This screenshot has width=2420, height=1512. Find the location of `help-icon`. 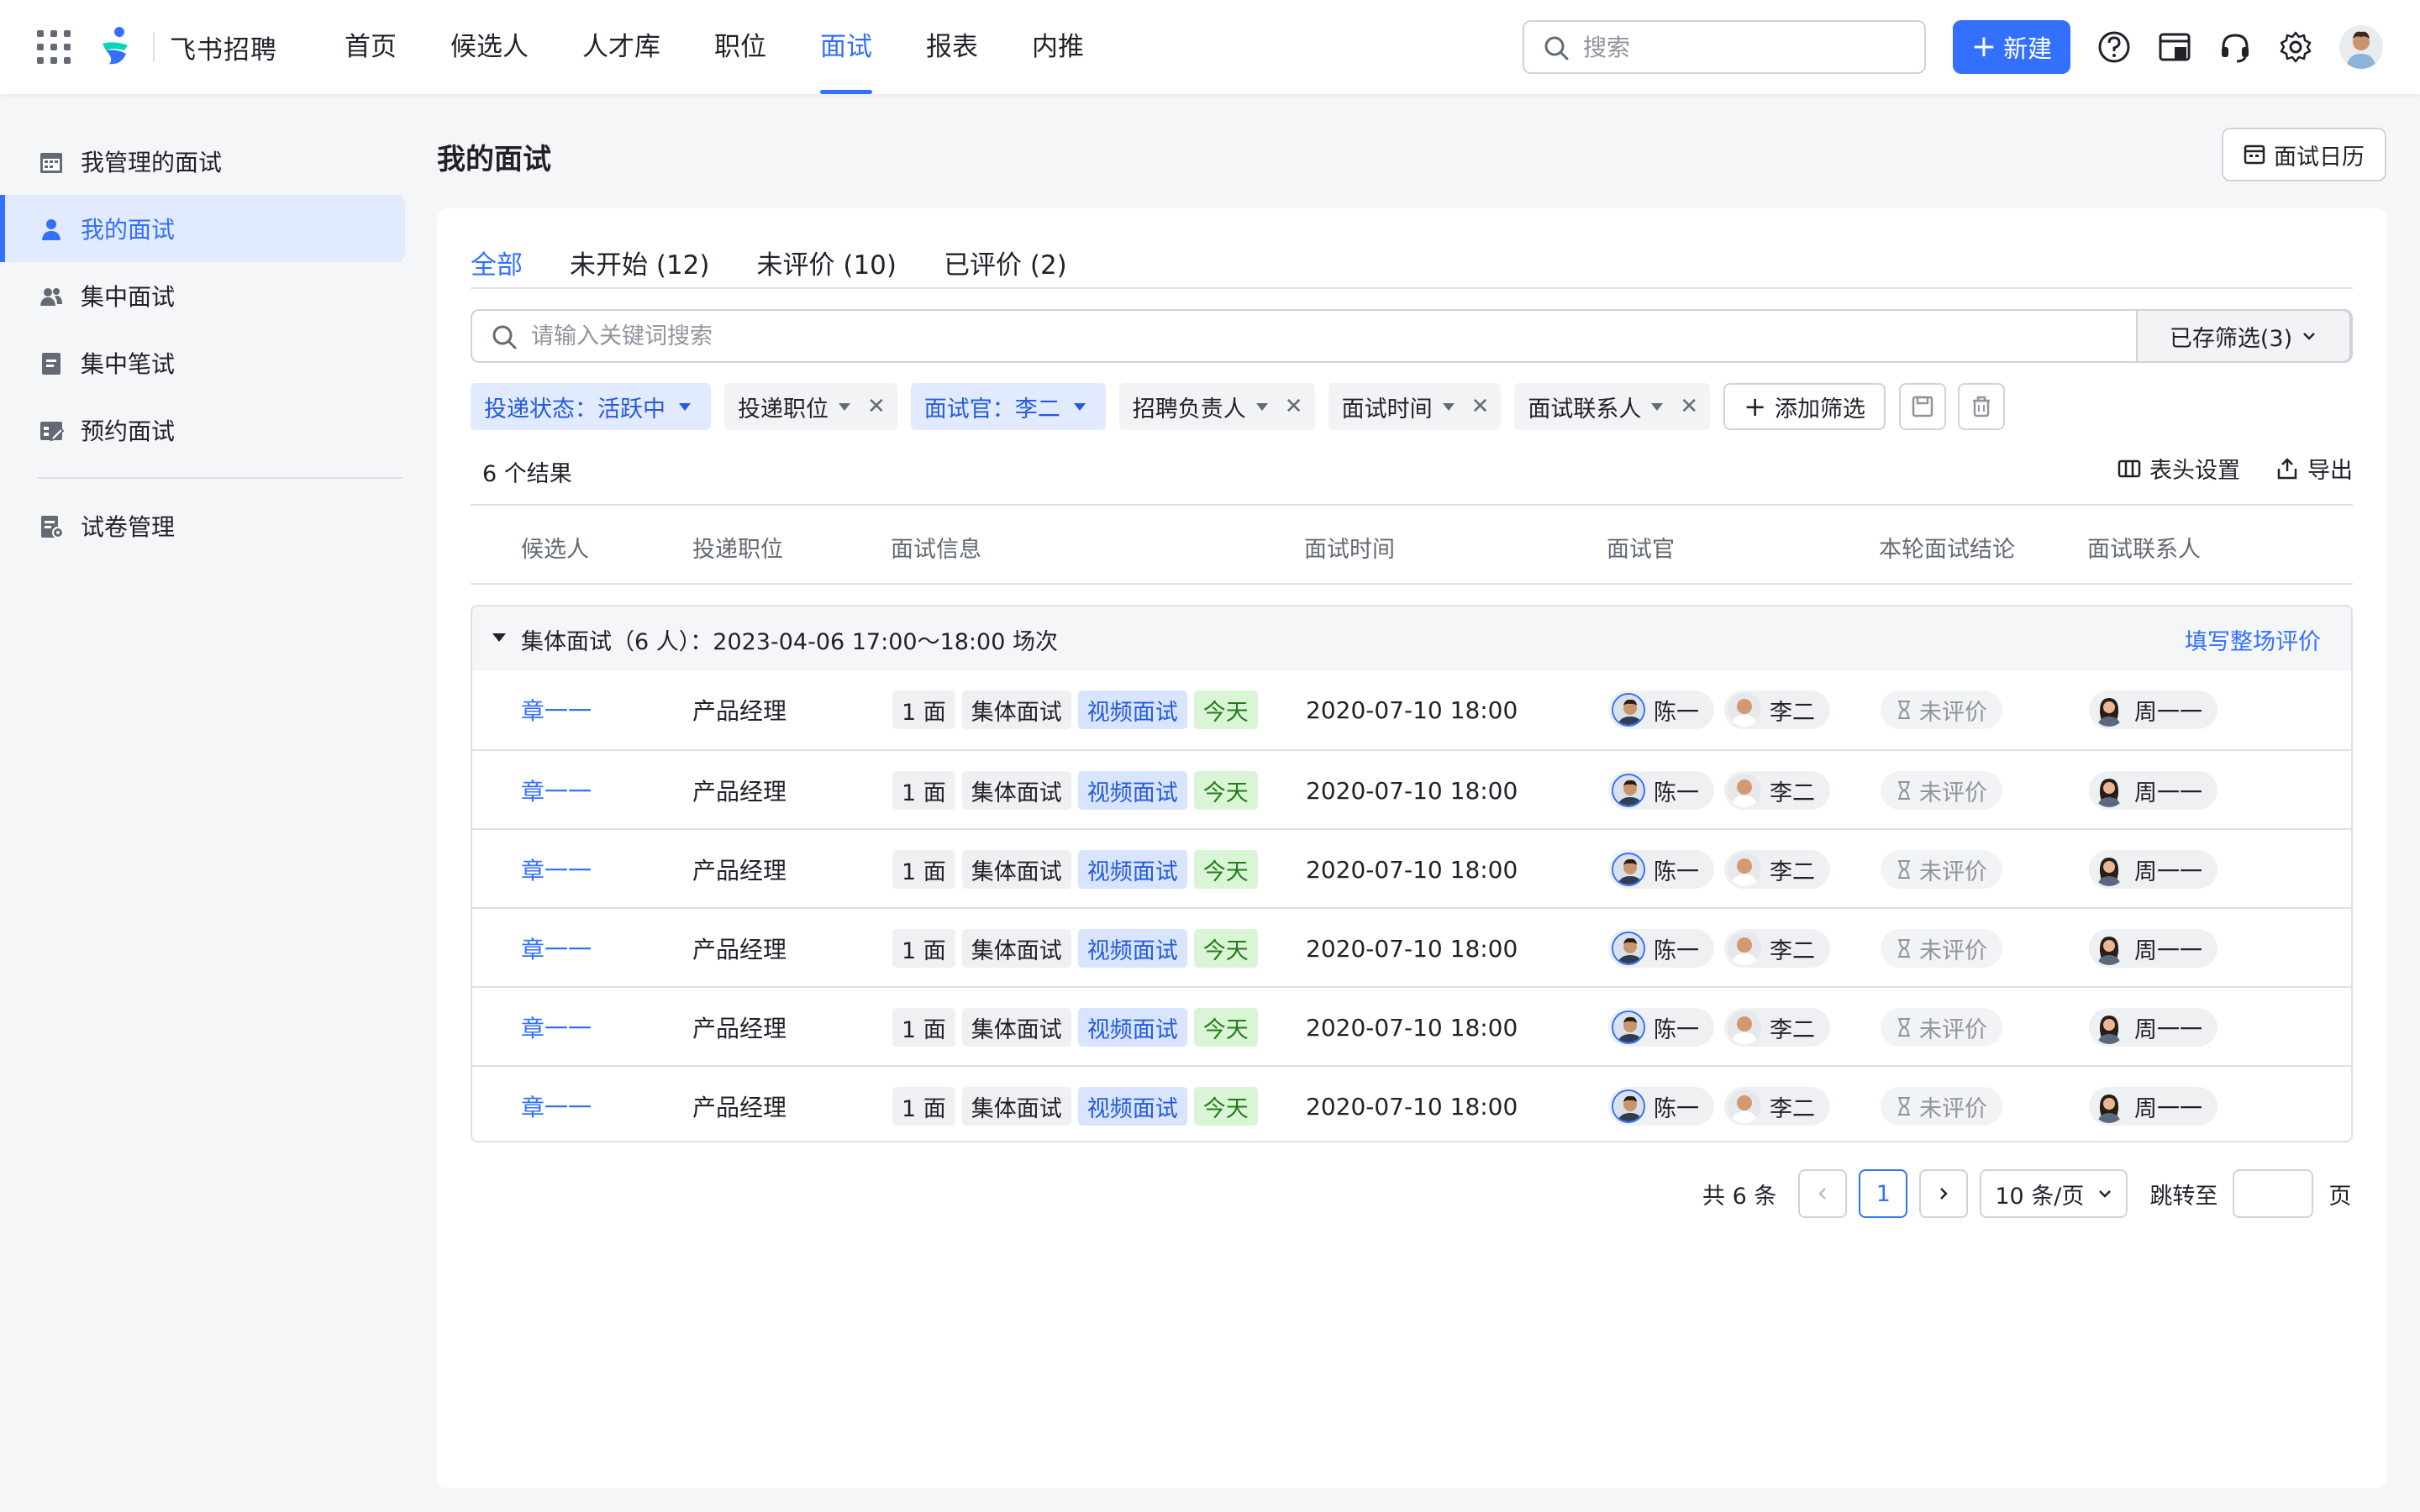

help-icon is located at coordinates (2114, 47).